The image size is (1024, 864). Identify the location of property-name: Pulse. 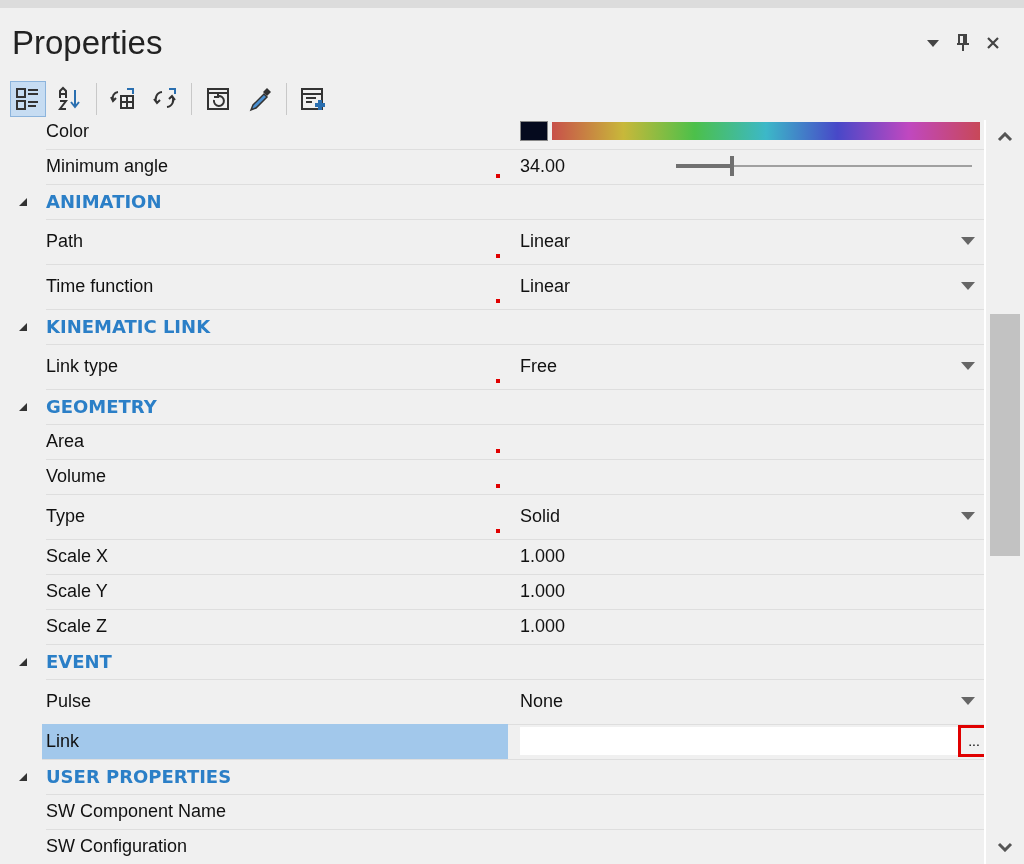
(277, 701).